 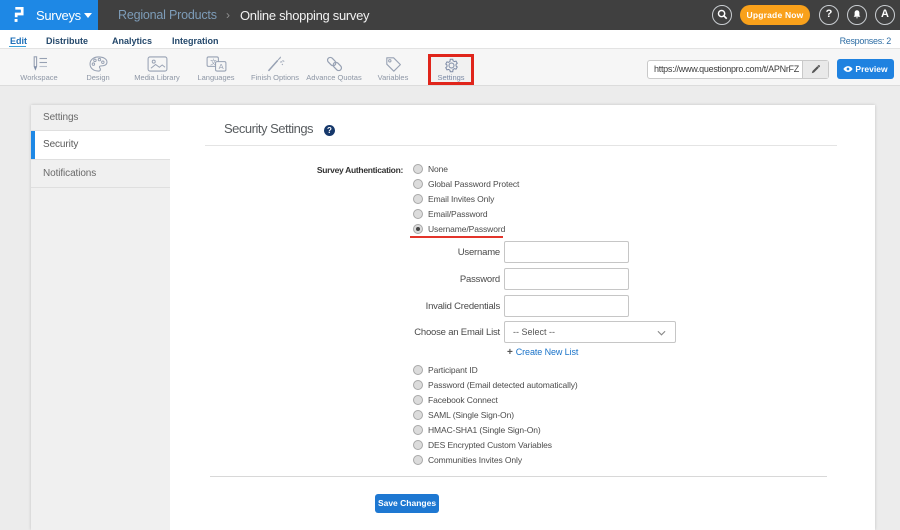 What do you see at coordinates (220, 66) in the screenshot?
I see `svg-text: A` at bounding box center [220, 66].